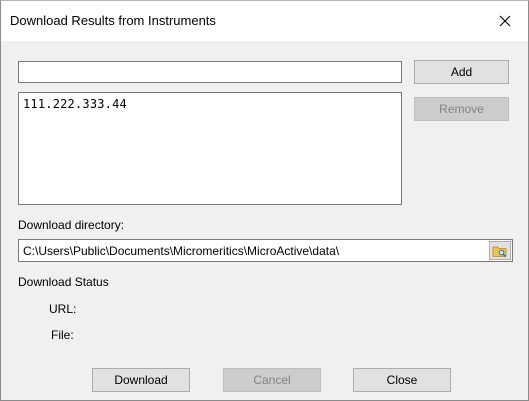  Describe the element at coordinates (210, 72) in the screenshot. I see `instrument-address-input` at that location.